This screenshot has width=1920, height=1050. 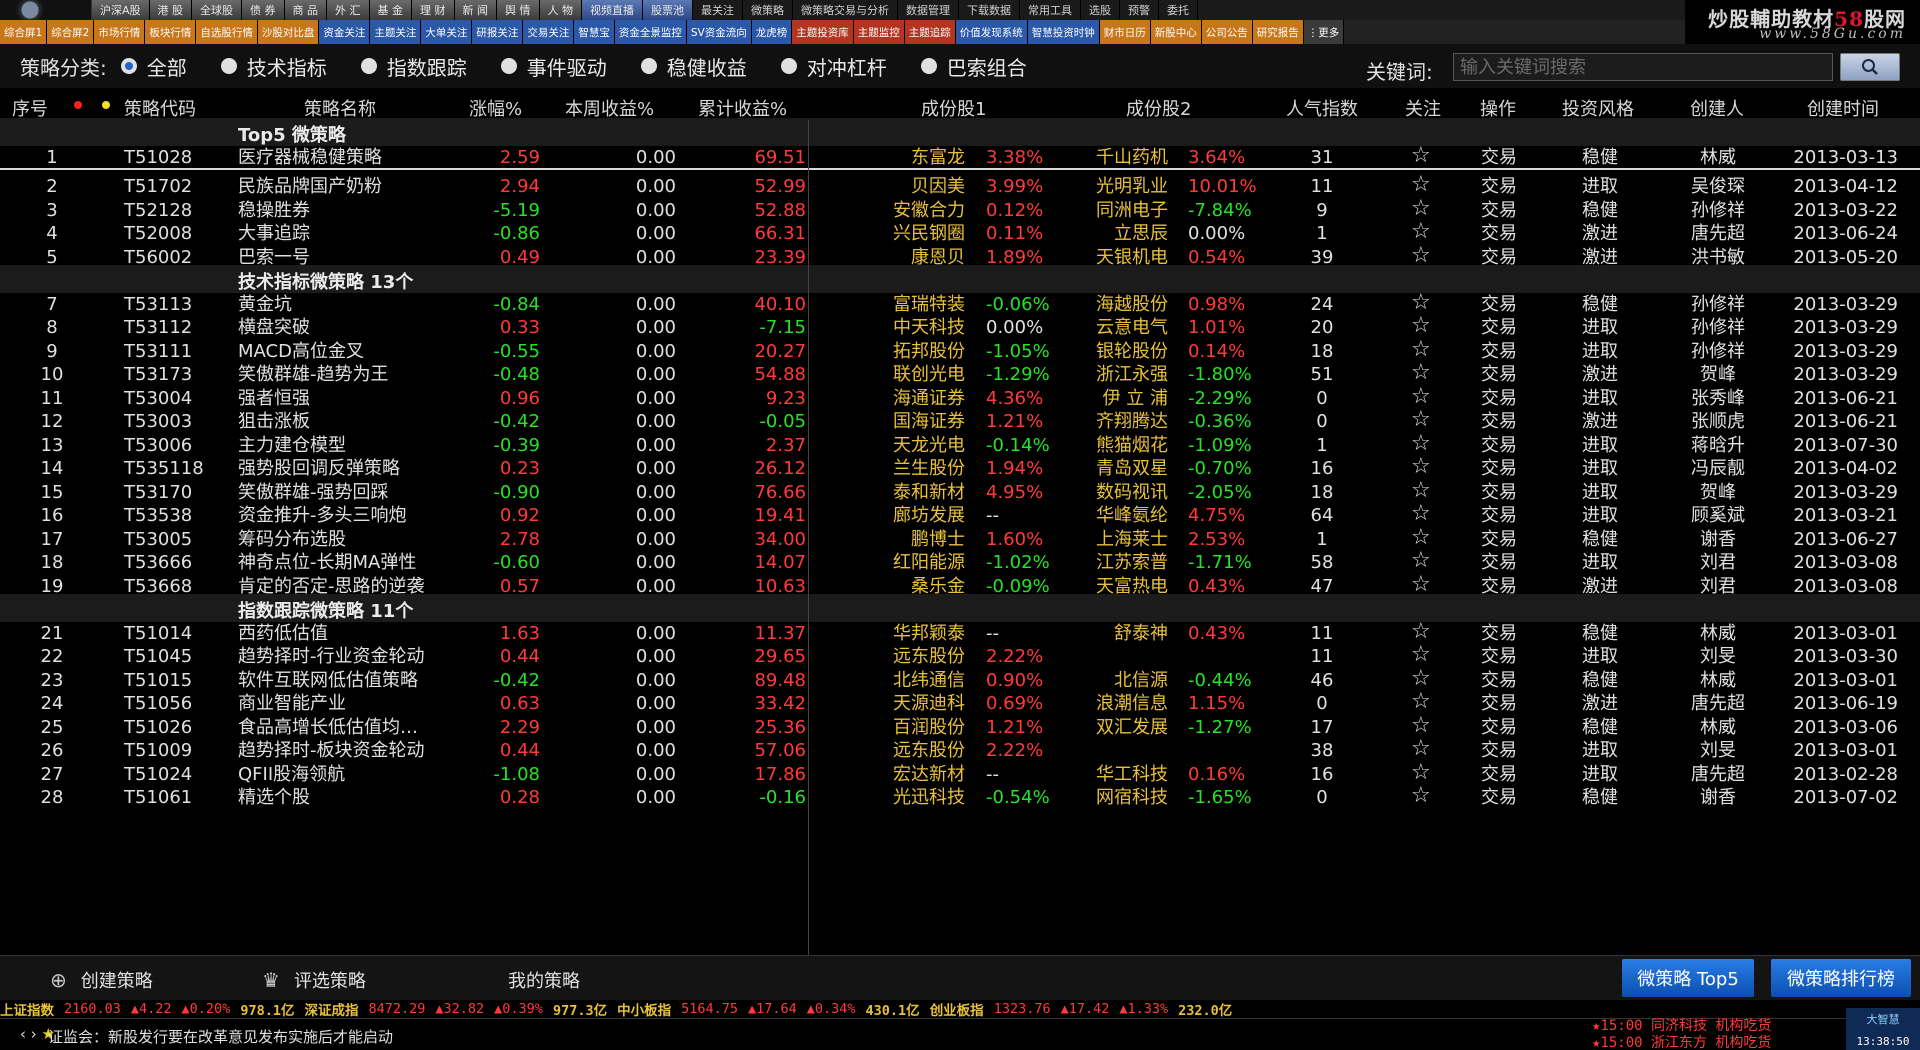 I want to click on category-radio-0: 全部, so click(x=153, y=66).